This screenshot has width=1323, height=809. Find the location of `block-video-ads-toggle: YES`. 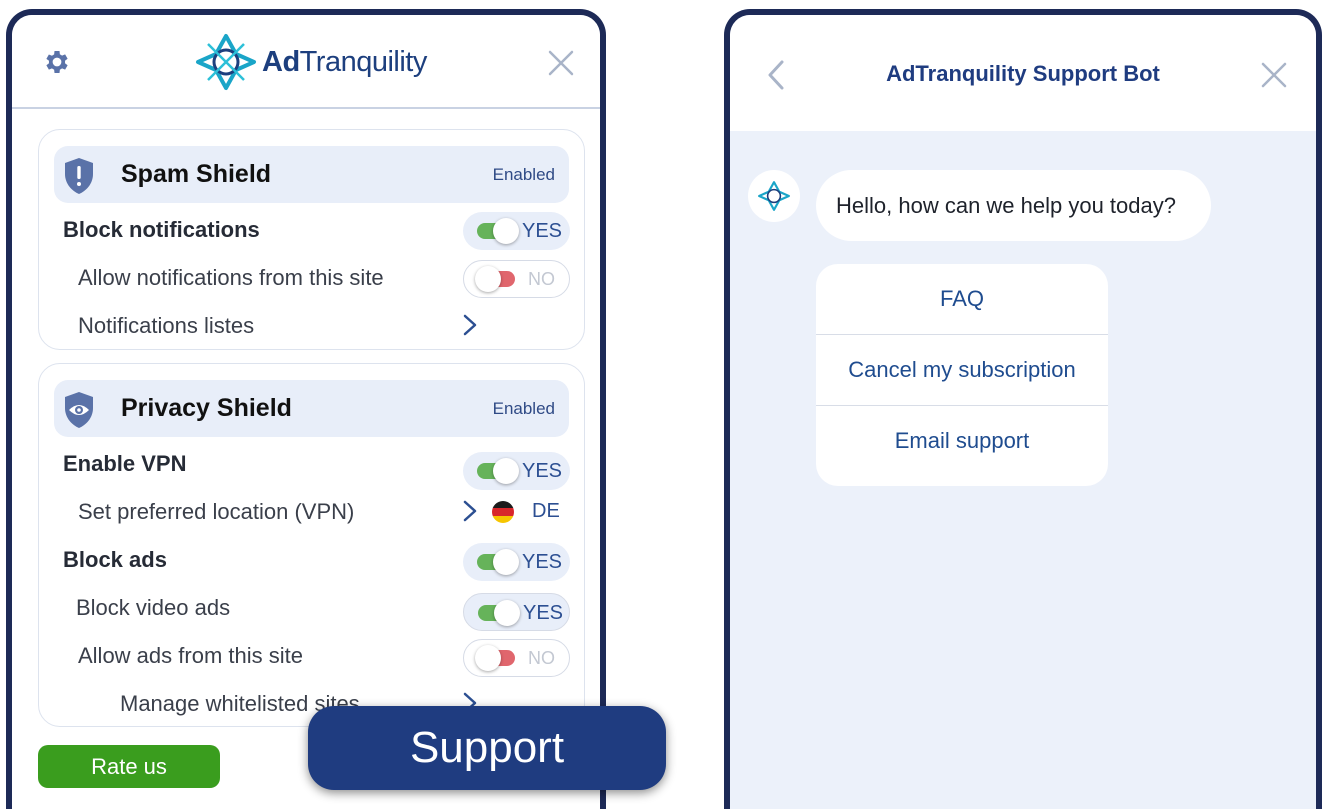

block-video-ads-toggle: YES is located at coordinates (516, 612).